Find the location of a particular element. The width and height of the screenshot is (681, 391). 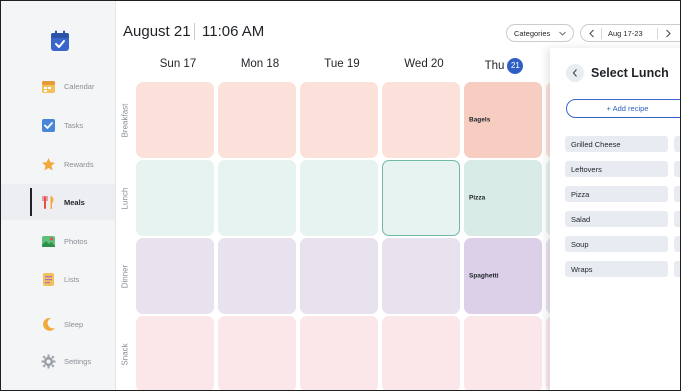

back-button is located at coordinates (575, 73).